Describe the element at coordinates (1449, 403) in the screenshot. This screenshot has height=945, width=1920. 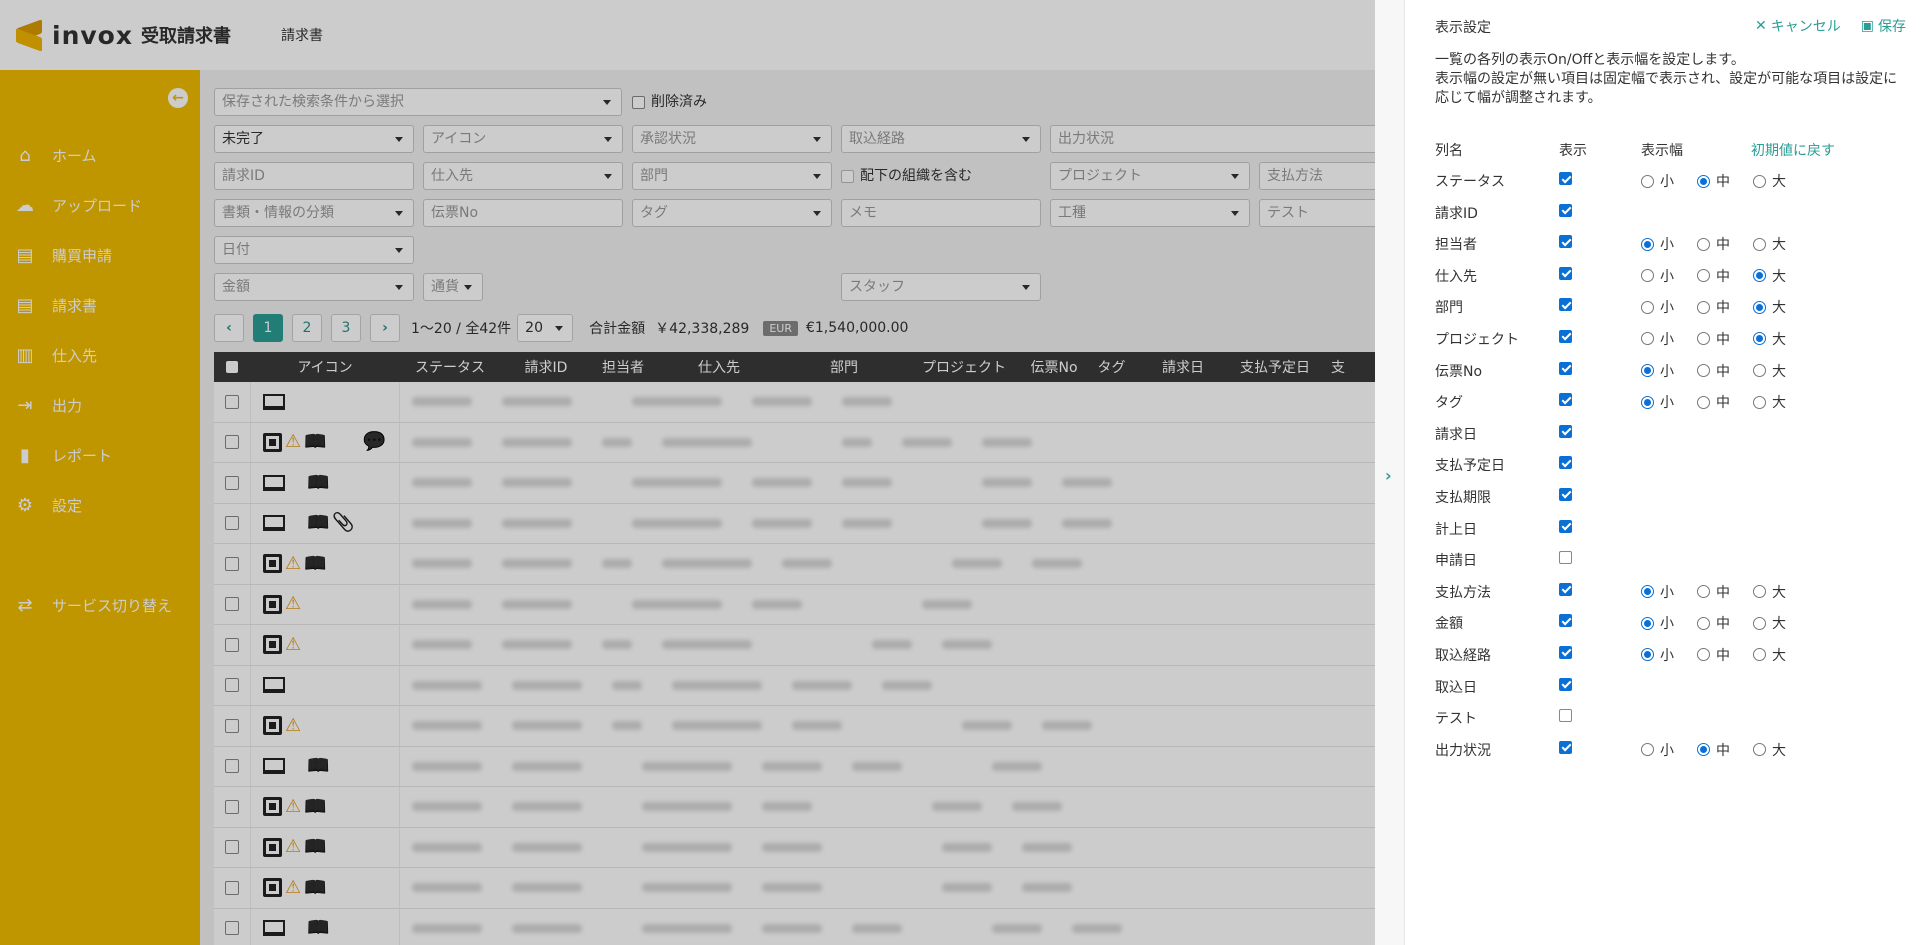
I see `column-name: タグ` at that location.